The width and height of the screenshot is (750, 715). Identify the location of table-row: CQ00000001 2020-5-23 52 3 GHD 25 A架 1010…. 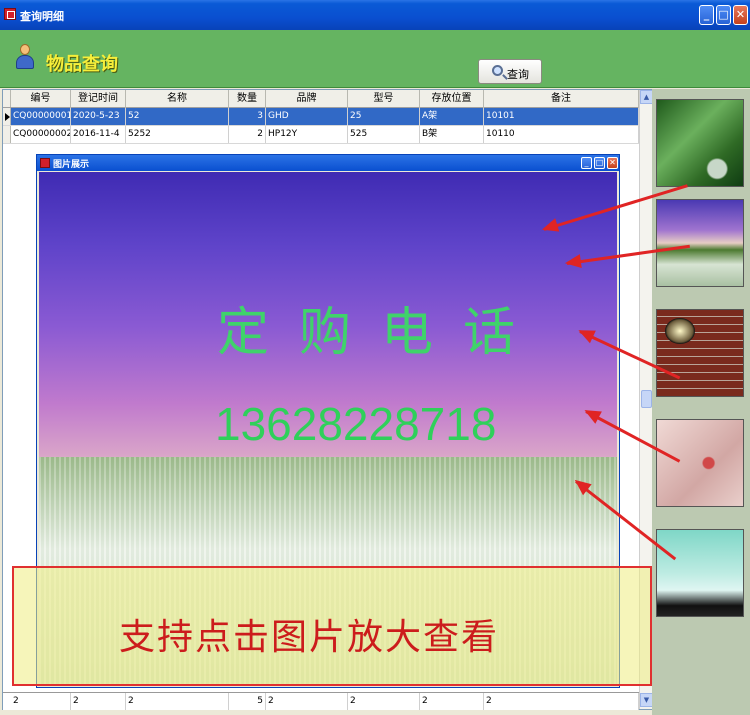
(321, 117).